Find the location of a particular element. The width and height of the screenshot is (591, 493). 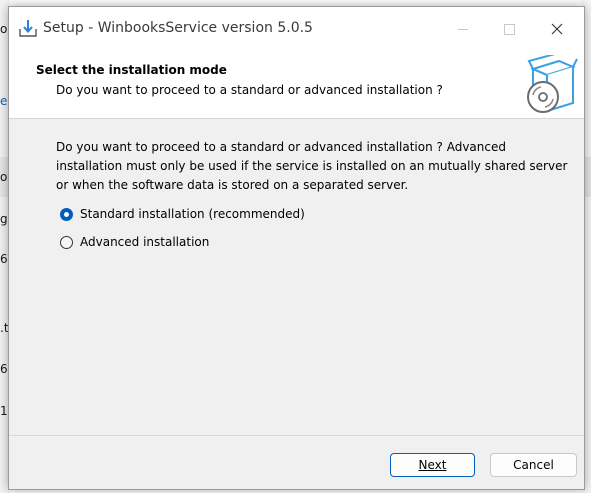

radio-unselected-icon is located at coordinates (66, 242).